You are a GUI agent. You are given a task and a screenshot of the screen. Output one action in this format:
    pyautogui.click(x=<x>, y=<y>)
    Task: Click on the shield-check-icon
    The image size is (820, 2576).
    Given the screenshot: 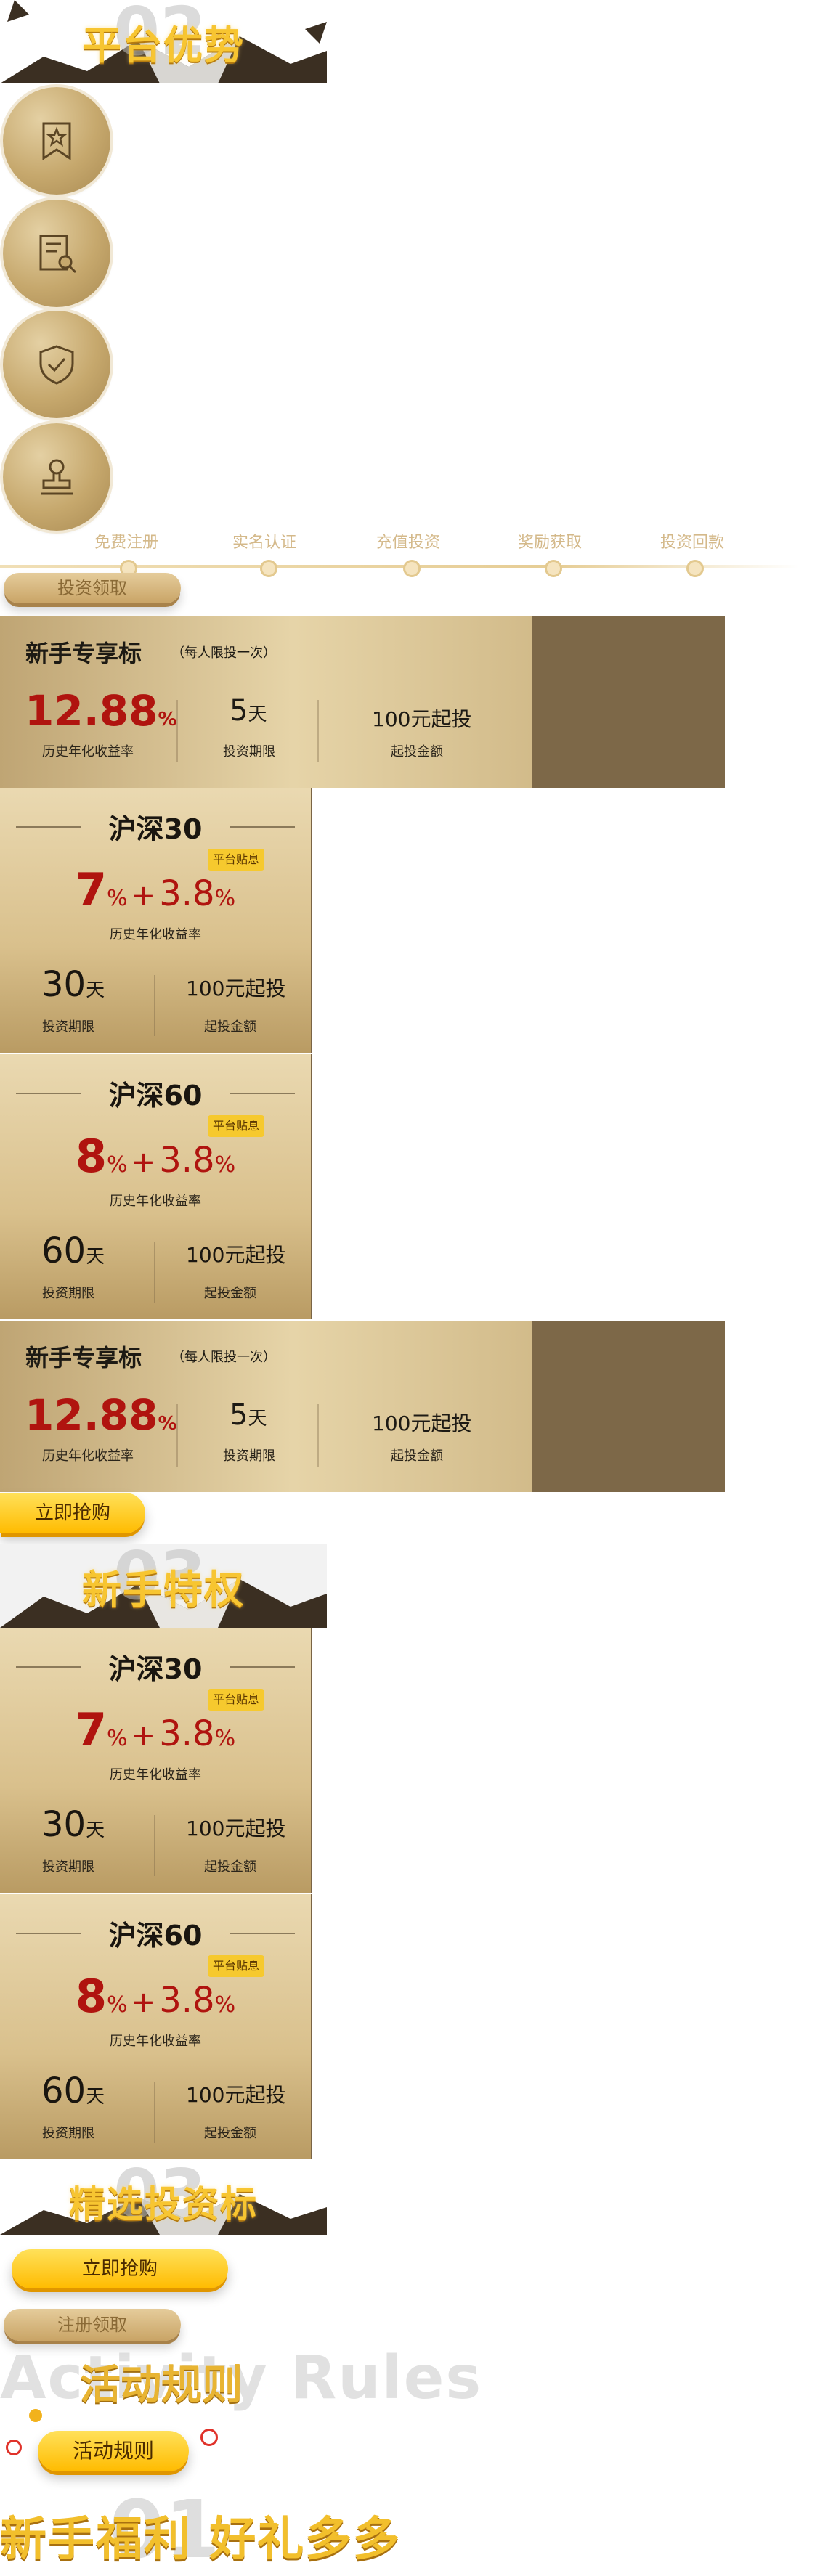 What is the action you would take?
    pyautogui.click(x=56, y=365)
    